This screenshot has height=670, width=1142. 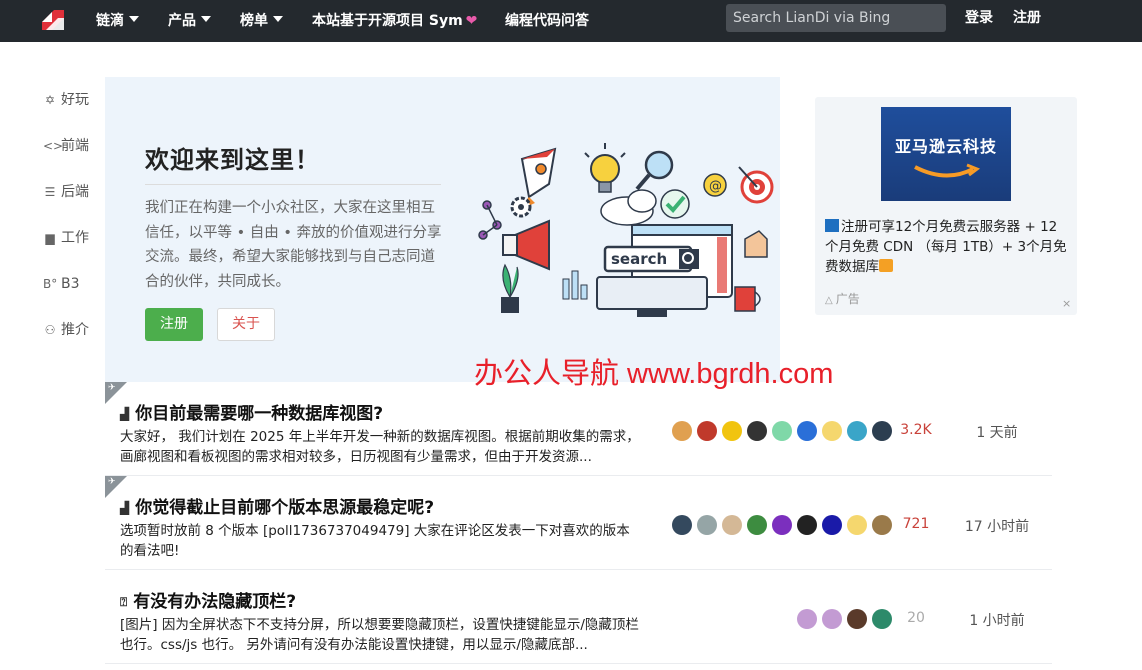 What do you see at coordinates (829, 300) in the screenshot?
I see `ad-icon: △` at bounding box center [829, 300].